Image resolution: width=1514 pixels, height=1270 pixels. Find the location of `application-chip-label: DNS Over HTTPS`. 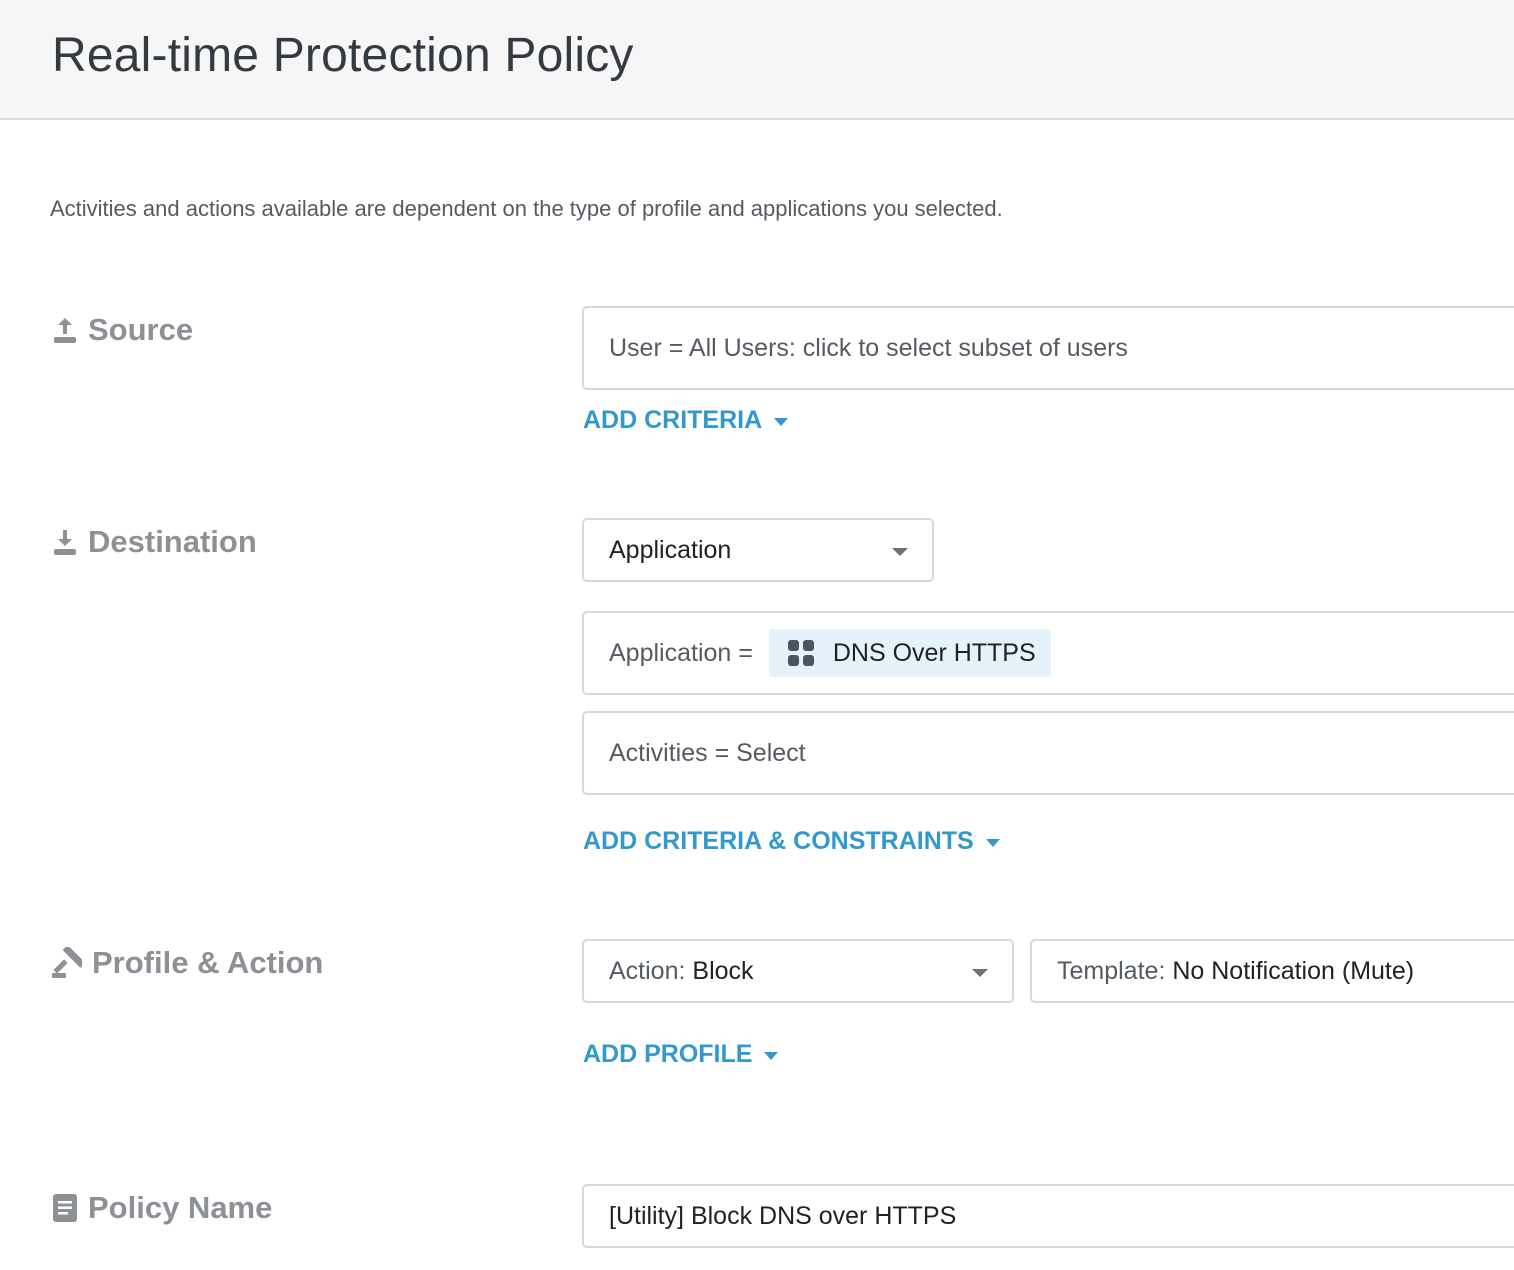

application-chip-label: DNS Over HTTPS is located at coordinates (934, 652).